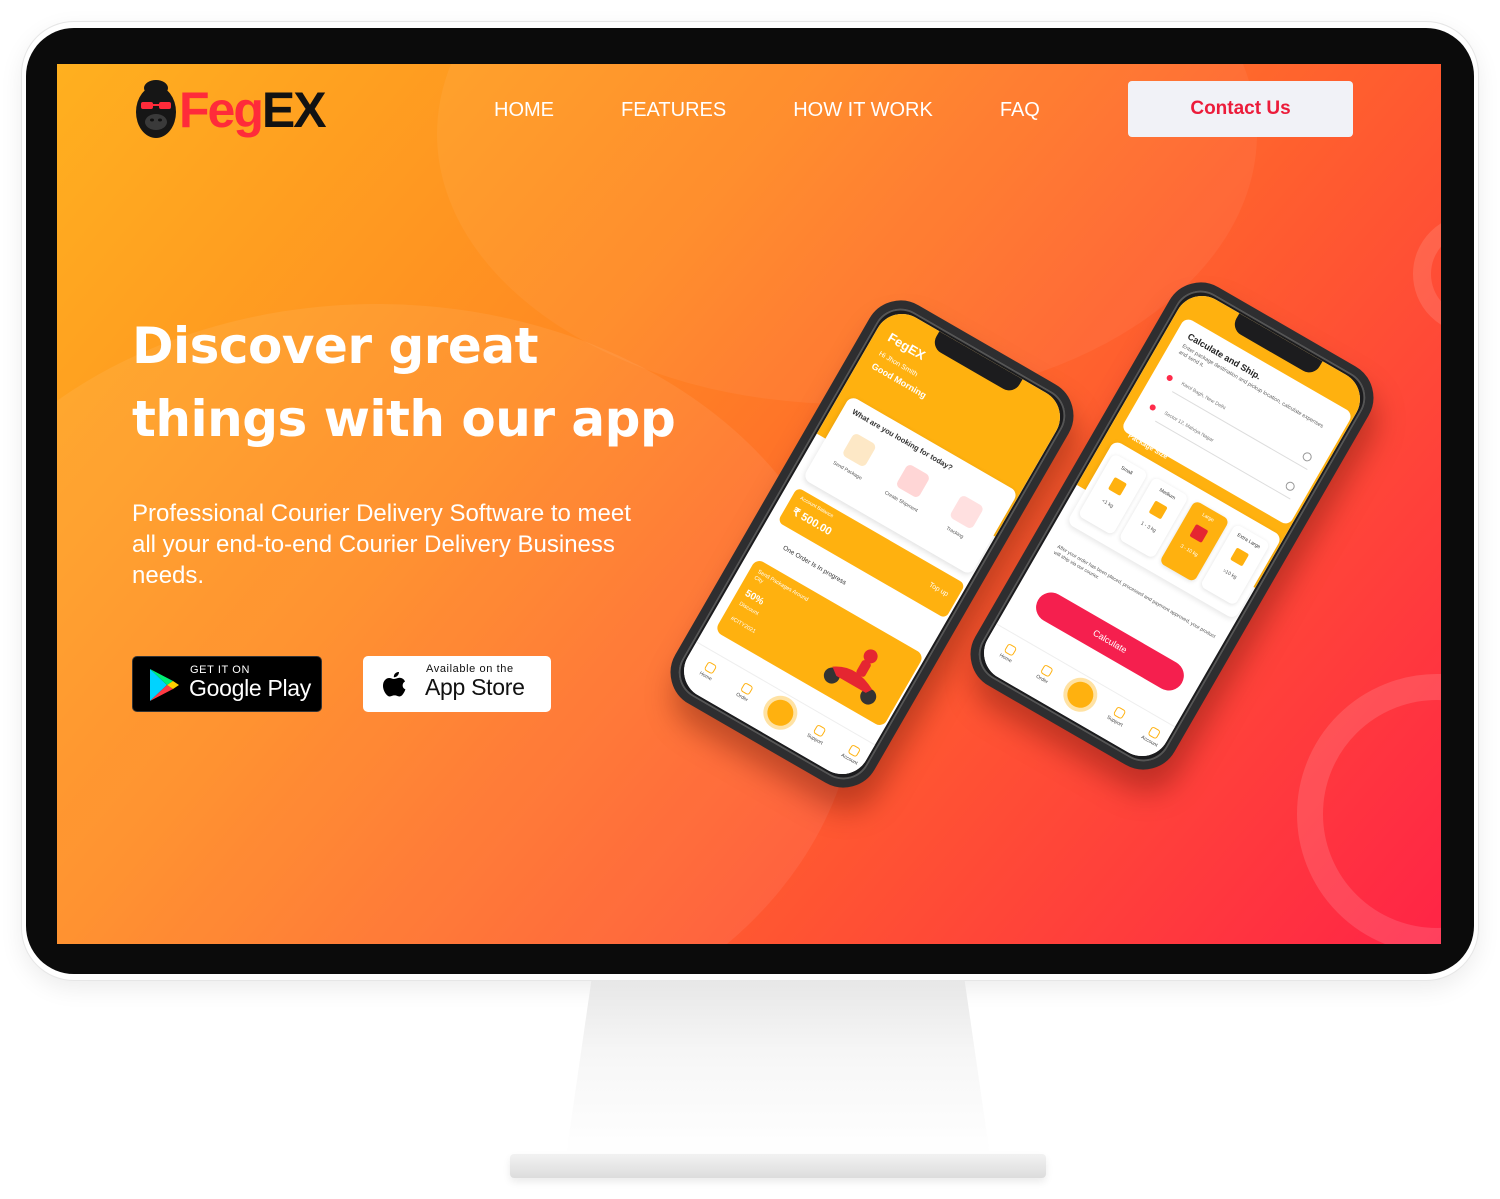 The height and width of the screenshot is (1199, 1500). Describe the element at coordinates (475, 687) in the screenshot. I see `app-store-label: App Store` at that location.